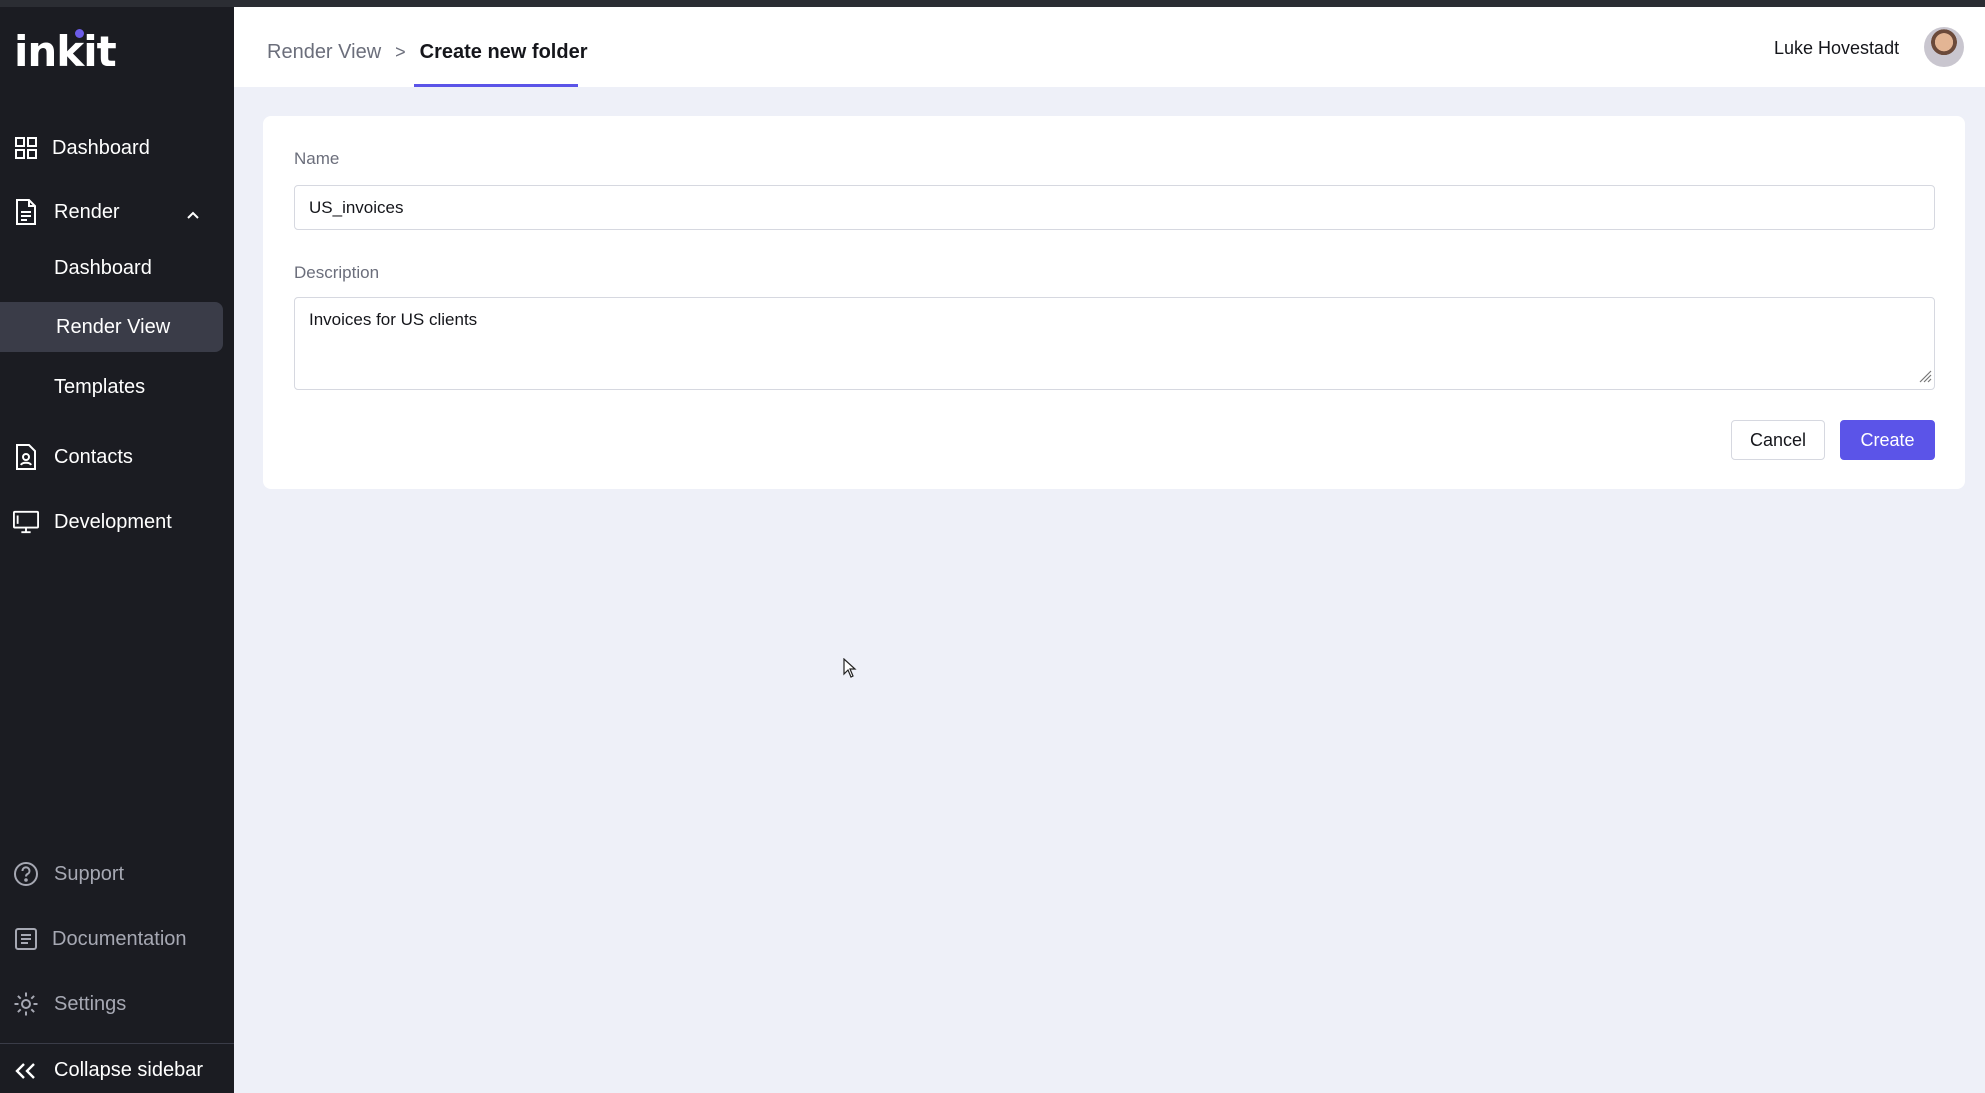 The width and height of the screenshot is (1985, 1093). Describe the element at coordinates (117, 1043) in the screenshot. I see `sidebar-divider` at that location.